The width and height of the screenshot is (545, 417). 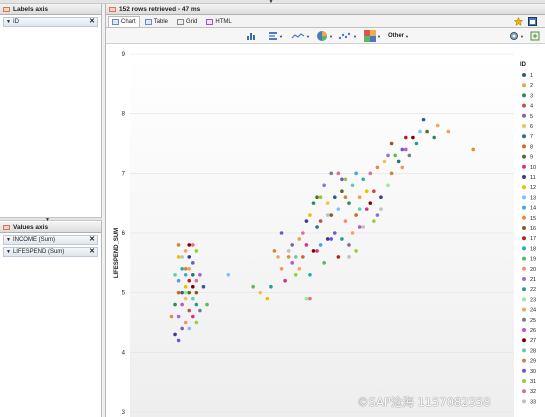 I want to click on tab-label: Table, so click(x=161, y=21).